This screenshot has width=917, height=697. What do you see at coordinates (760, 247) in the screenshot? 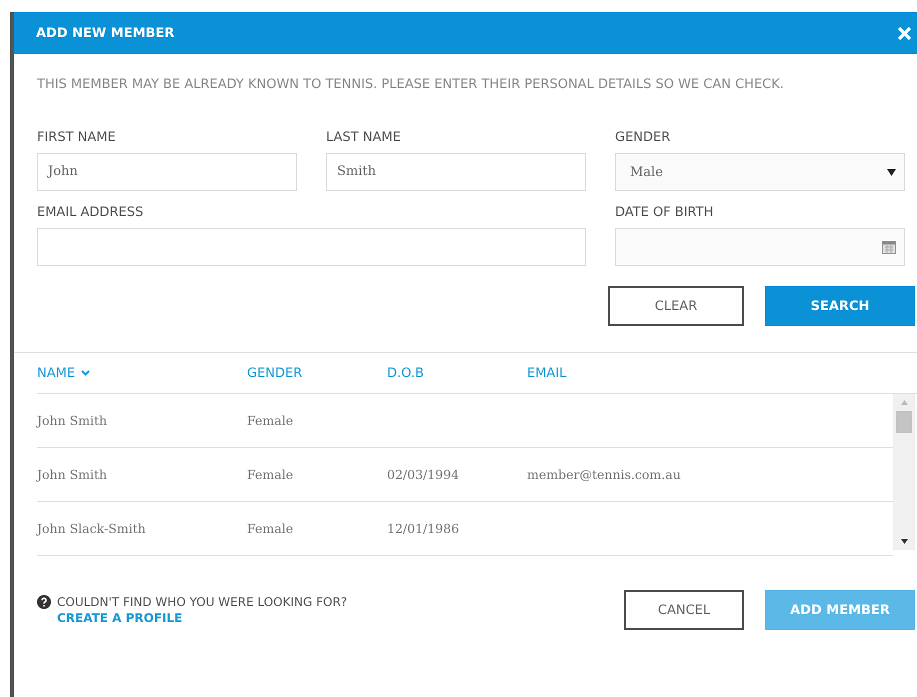
I see `date-field` at bounding box center [760, 247].